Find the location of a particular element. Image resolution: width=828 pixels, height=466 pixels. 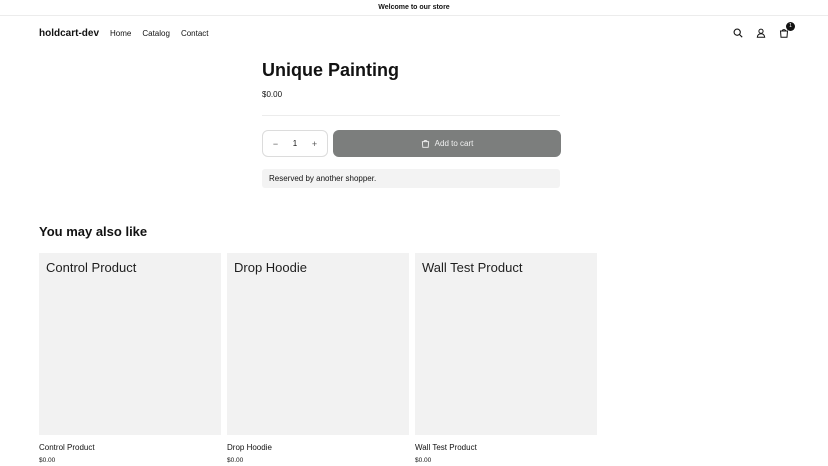

product-card-title: Control Product is located at coordinates (130, 447).